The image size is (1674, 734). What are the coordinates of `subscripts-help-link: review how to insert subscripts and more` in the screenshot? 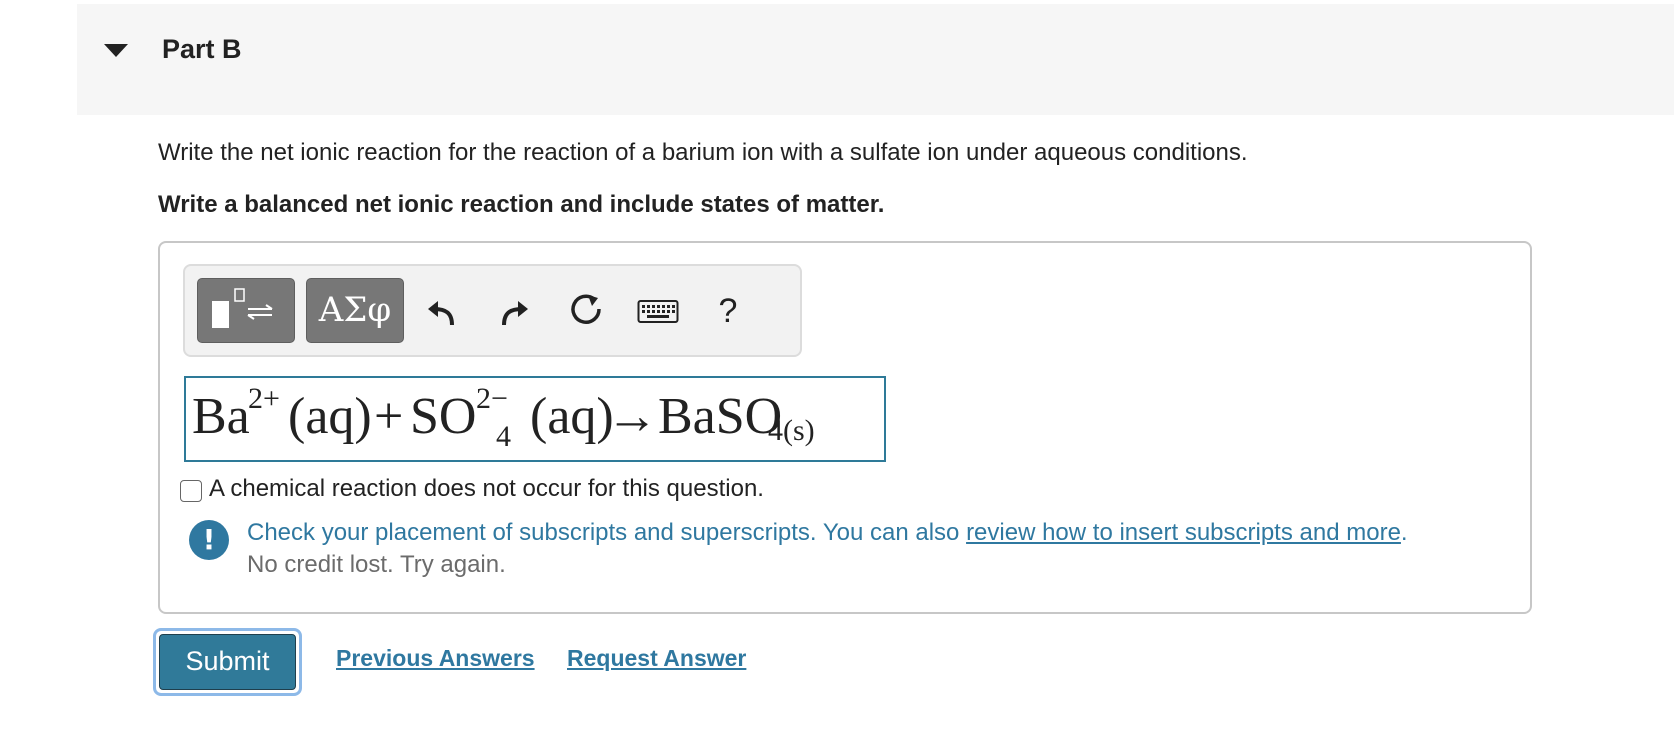 It's located at (1183, 532).